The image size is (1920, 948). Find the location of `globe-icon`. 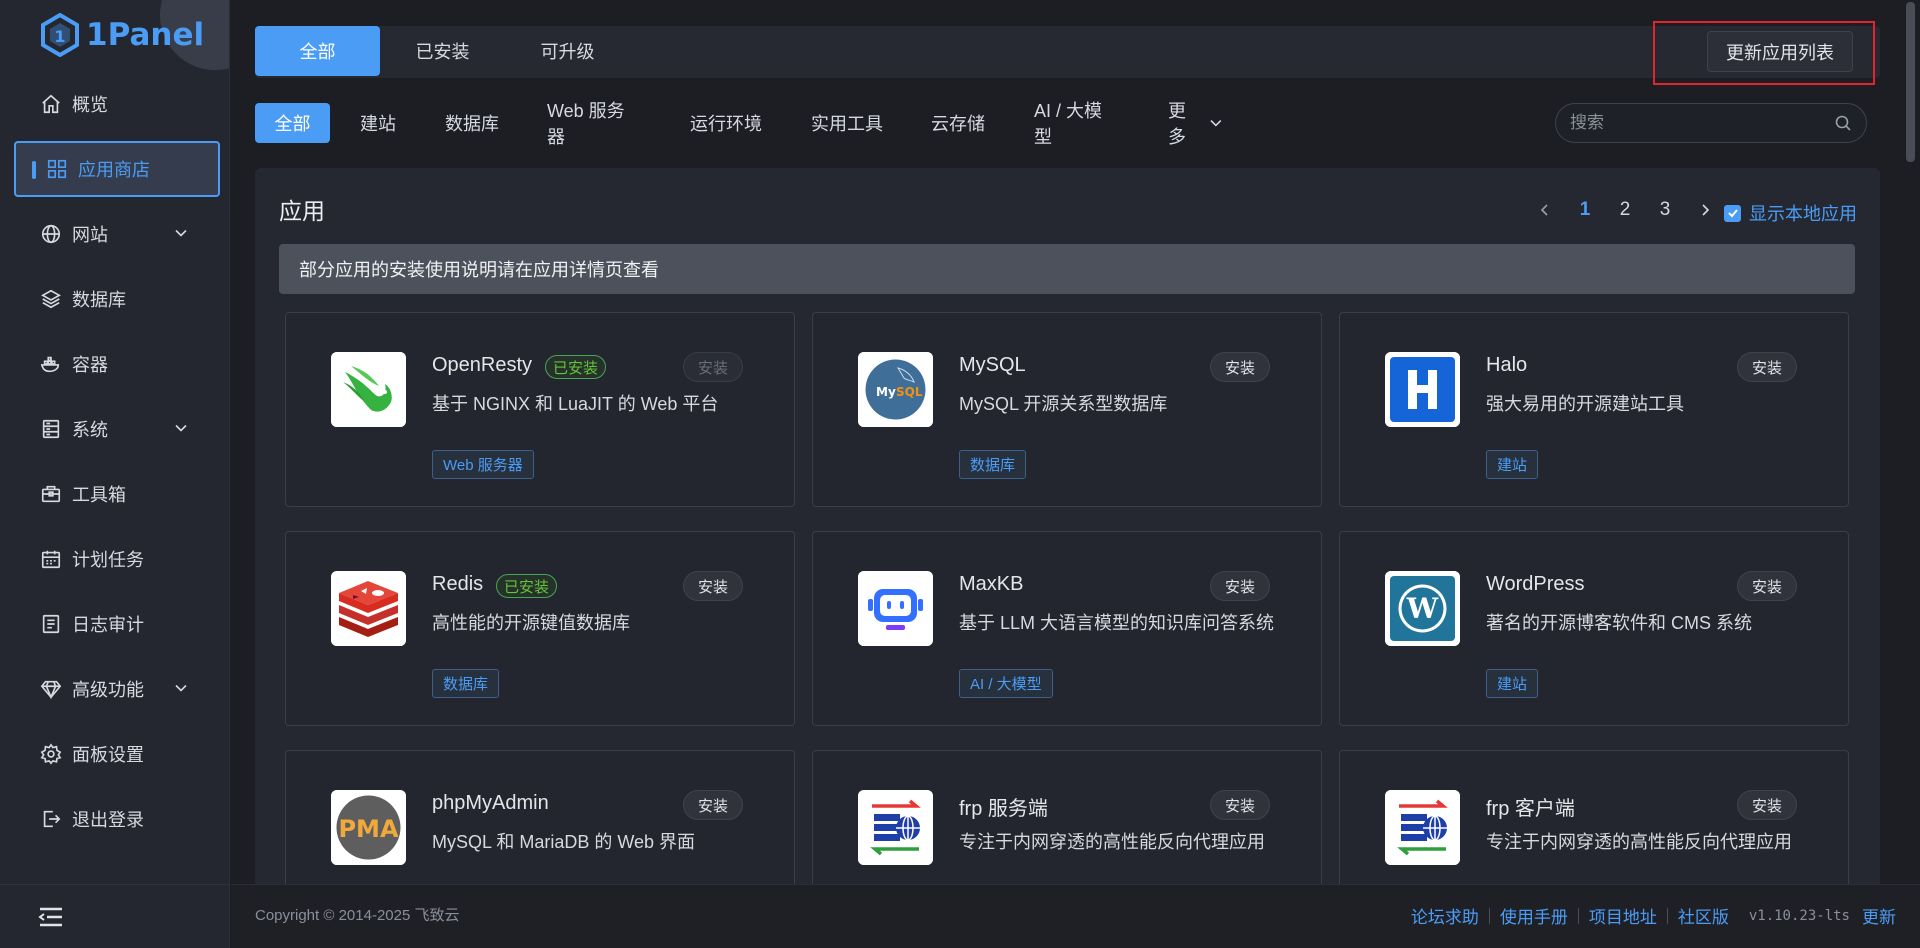

globe-icon is located at coordinates (51, 234).